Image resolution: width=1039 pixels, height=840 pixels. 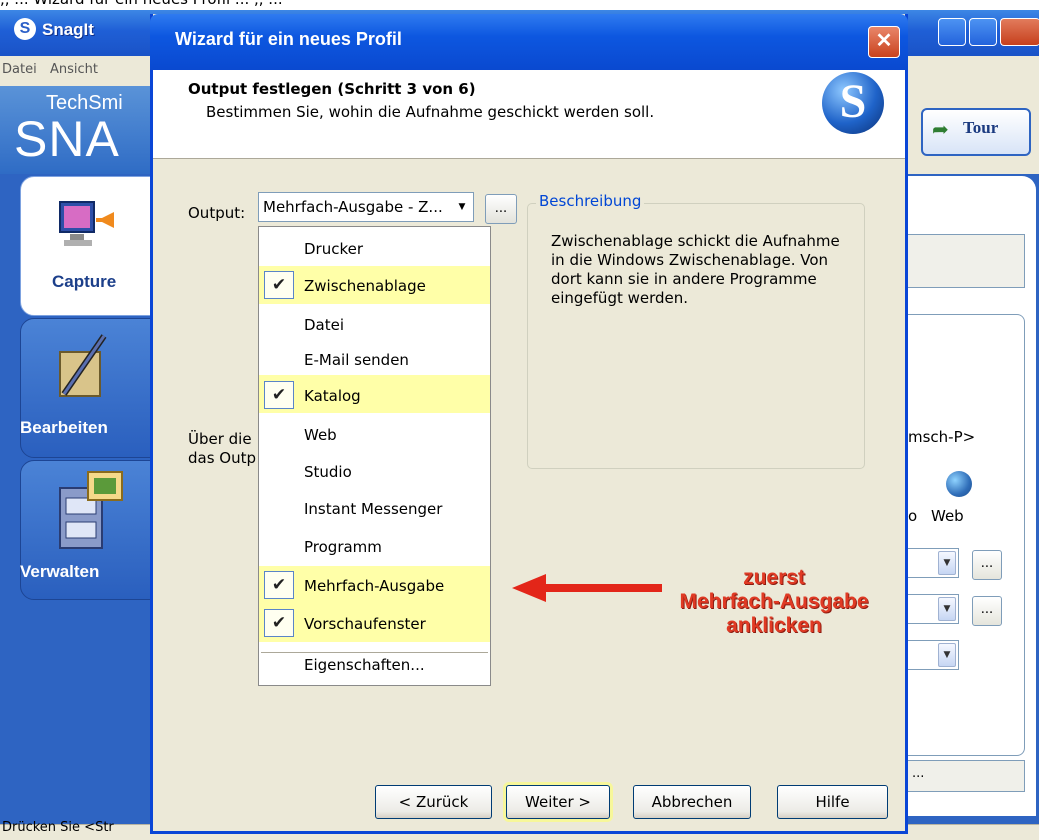 What do you see at coordinates (774, 577) in the screenshot?
I see `annotation-line-1: zuerst` at bounding box center [774, 577].